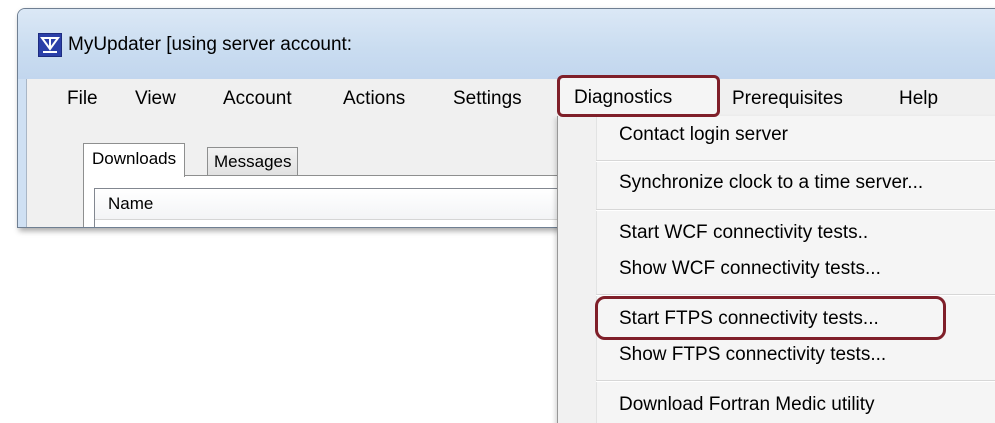  What do you see at coordinates (787, 99) in the screenshot?
I see `menu-prerequisites: Prerequisites` at bounding box center [787, 99].